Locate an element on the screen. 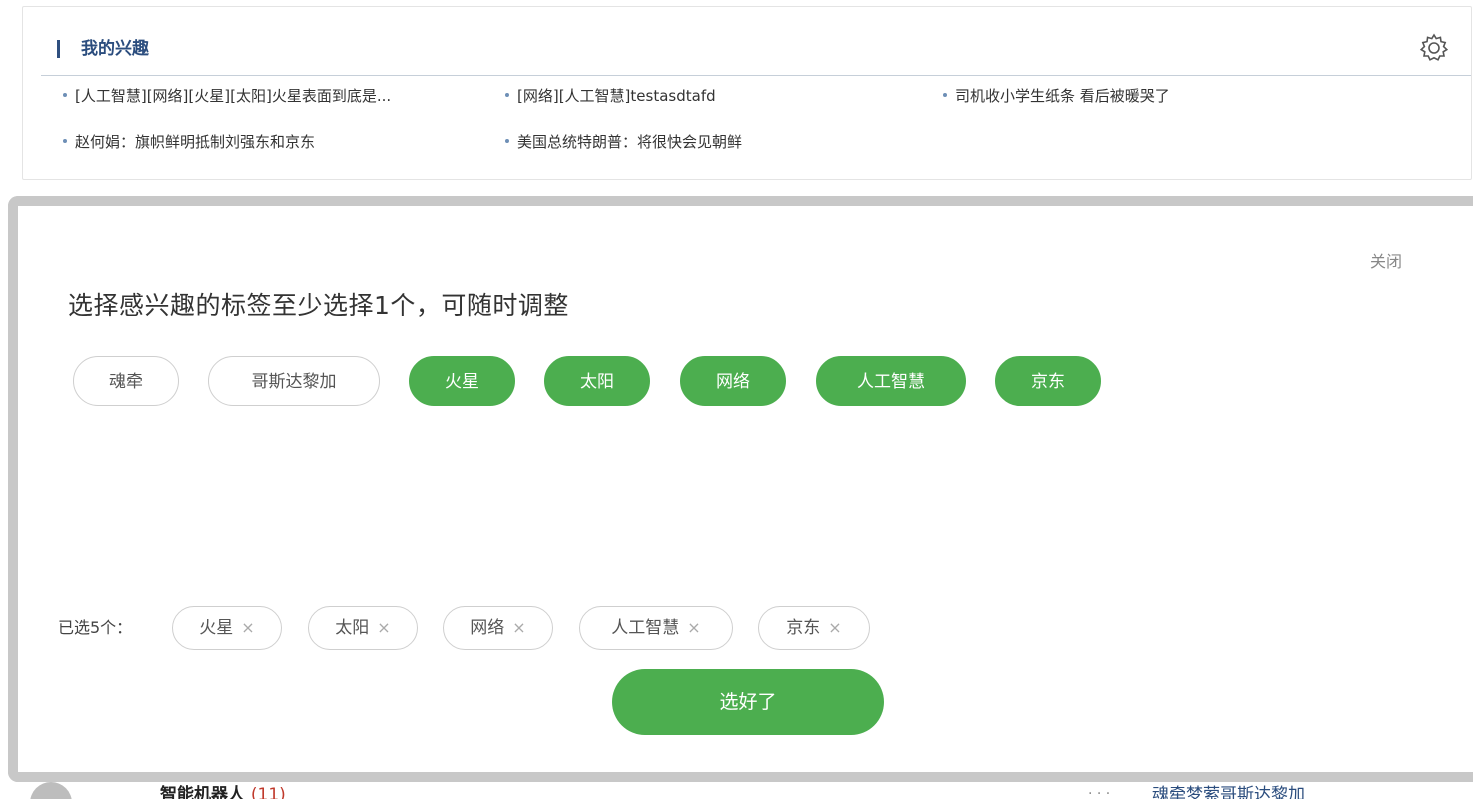 This screenshot has width=1473, height=799. interests-title: 我的兴趣 is located at coordinates (115, 49).